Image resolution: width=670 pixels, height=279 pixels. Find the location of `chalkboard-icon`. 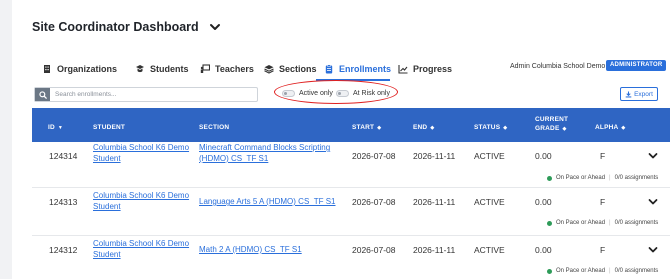

chalkboard-icon is located at coordinates (205, 68).